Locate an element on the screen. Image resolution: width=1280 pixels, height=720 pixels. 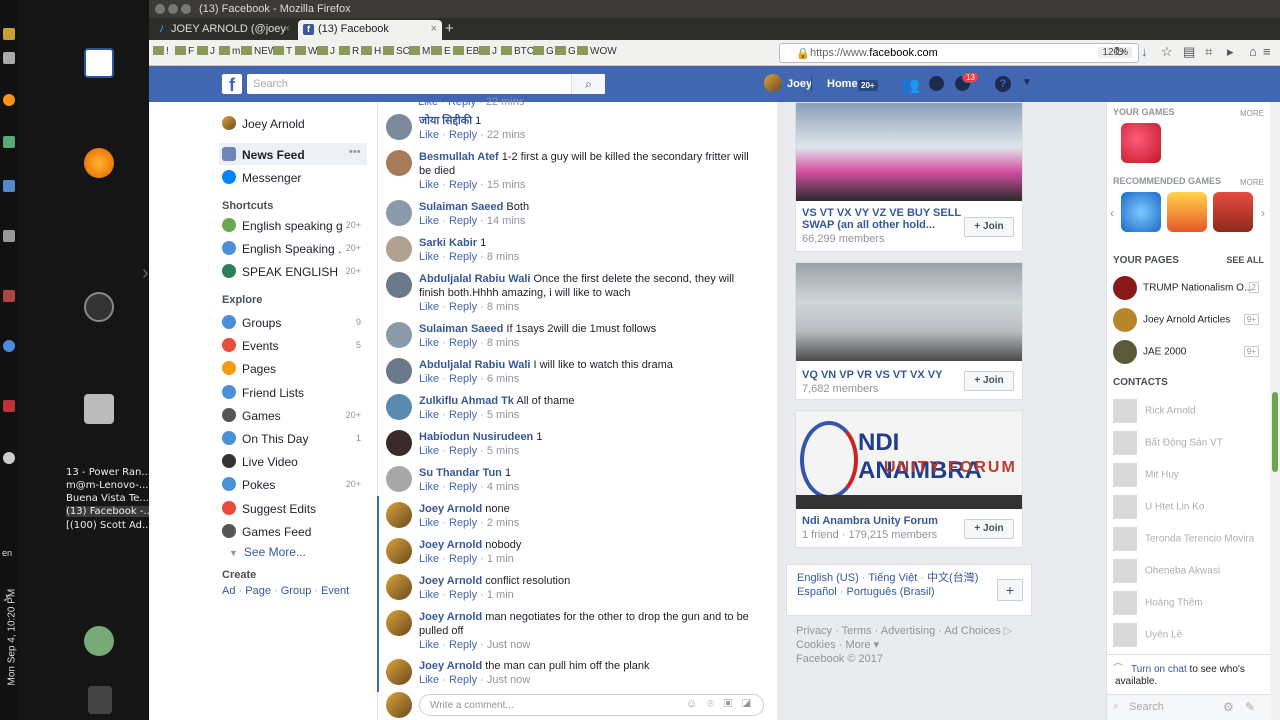
footer-link: Terms is located at coordinates (857, 631).